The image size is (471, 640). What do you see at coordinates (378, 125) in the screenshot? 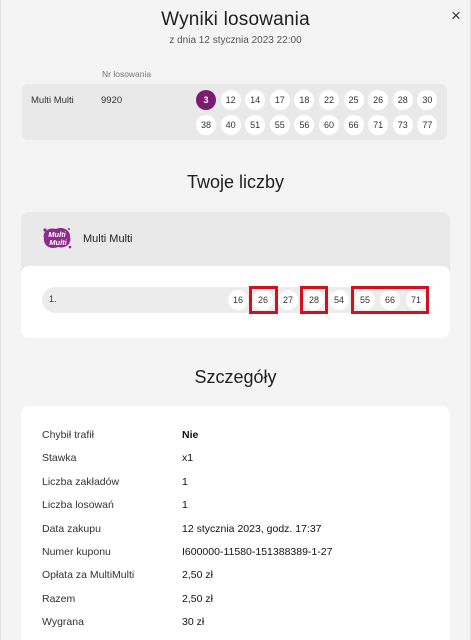
I see `drawn-ball: 71` at bounding box center [378, 125].